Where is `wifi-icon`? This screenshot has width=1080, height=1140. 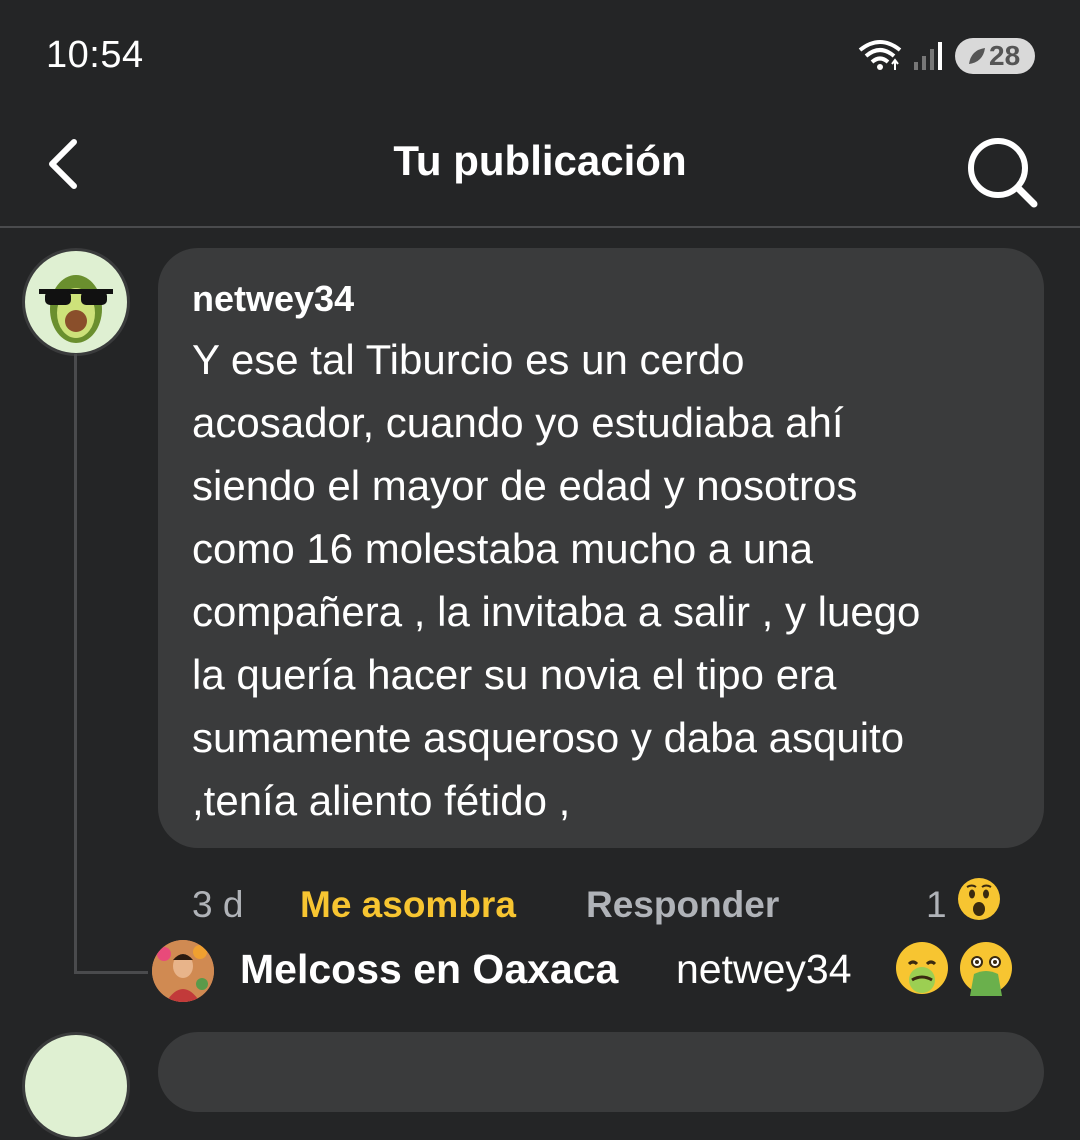
wifi-icon is located at coordinates (880, 55).